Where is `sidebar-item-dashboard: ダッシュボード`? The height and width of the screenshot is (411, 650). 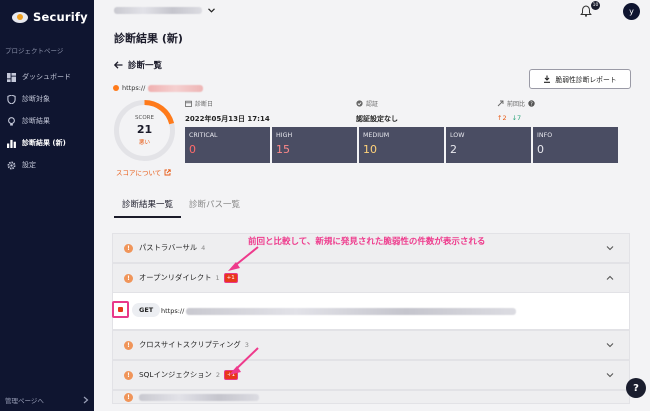
sidebar-item-dashboard: ダッシュボード is located at coordinates (47, 77).